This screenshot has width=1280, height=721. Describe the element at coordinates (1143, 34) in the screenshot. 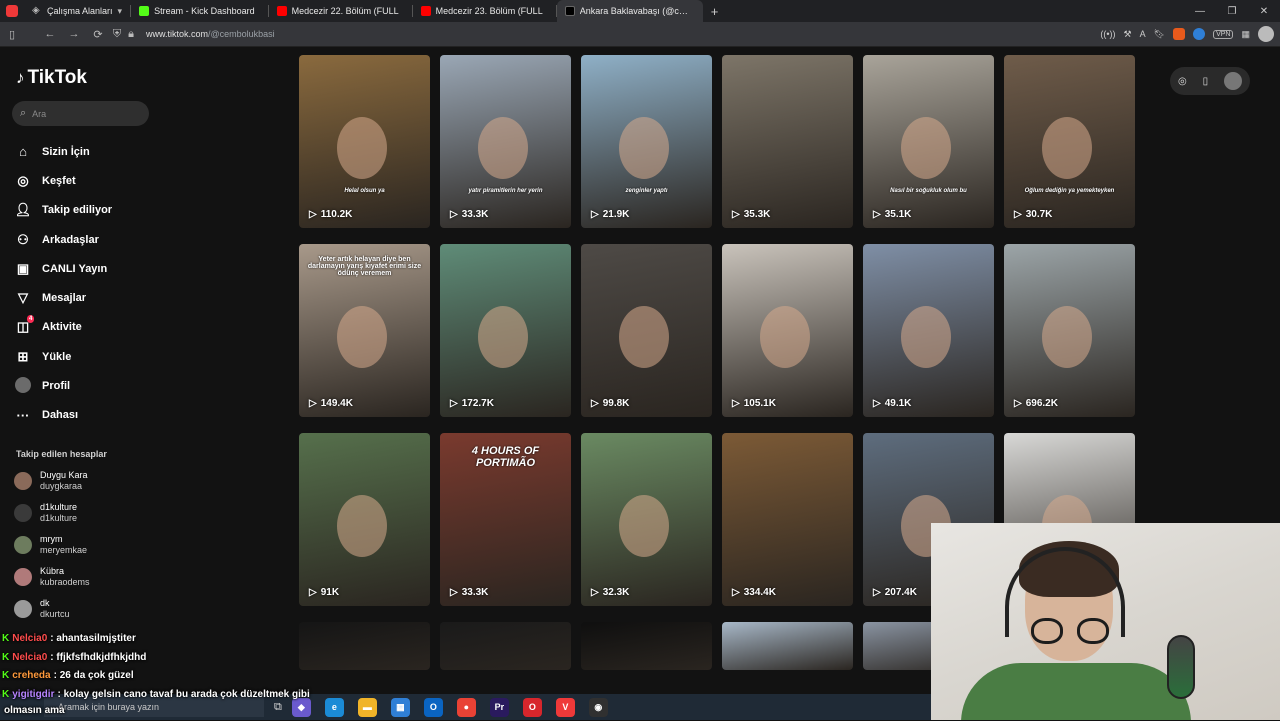

I see `translate-icon: A` at that location.